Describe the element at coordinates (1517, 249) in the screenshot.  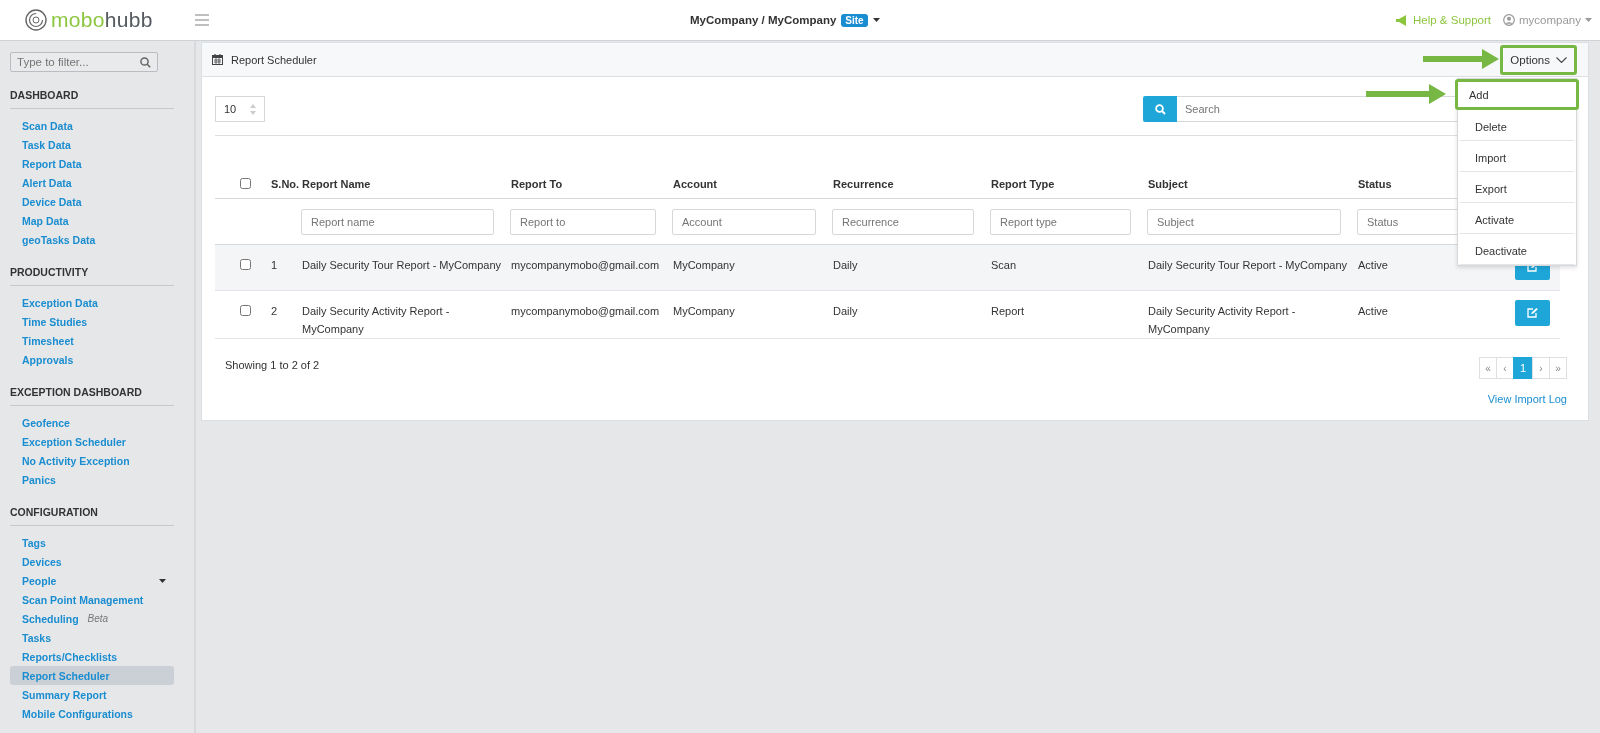
I see `menu-item: Deactivate` at that location.